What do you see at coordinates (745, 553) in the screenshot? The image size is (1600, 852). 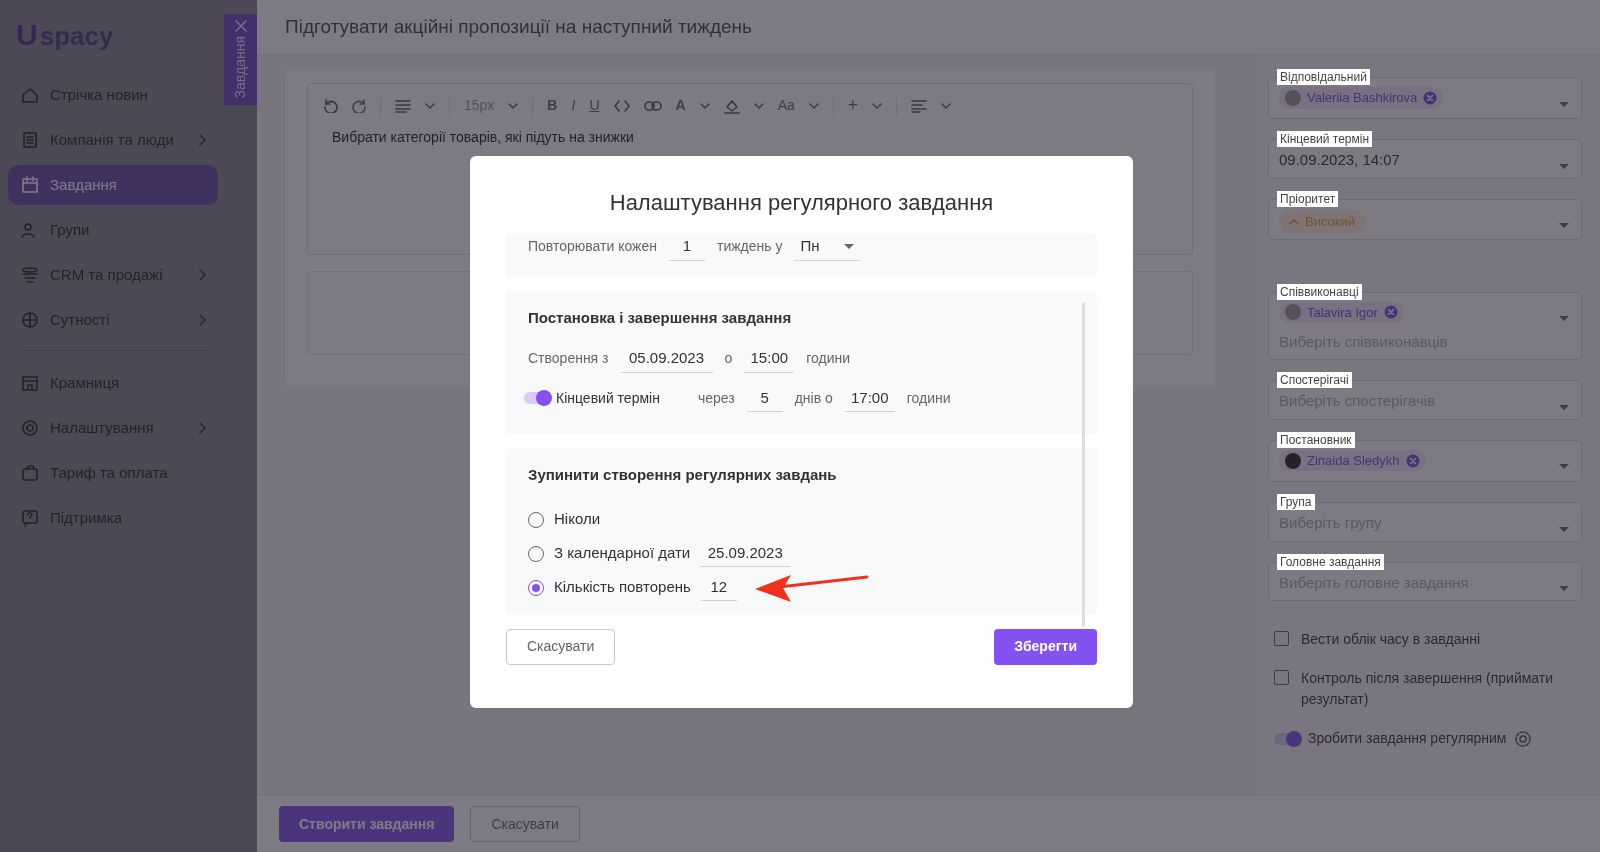 I see `value-field: 25.09.2023` at bounding box center [745, 553].